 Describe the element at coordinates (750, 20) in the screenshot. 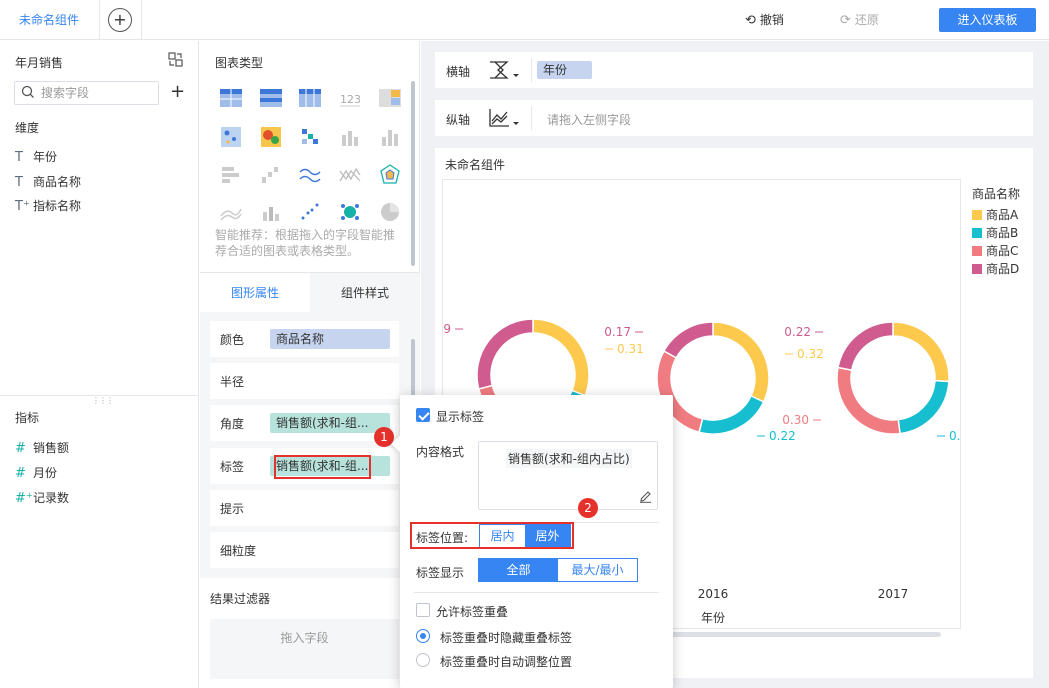

I see `undo-icon: ⟲` at that location.